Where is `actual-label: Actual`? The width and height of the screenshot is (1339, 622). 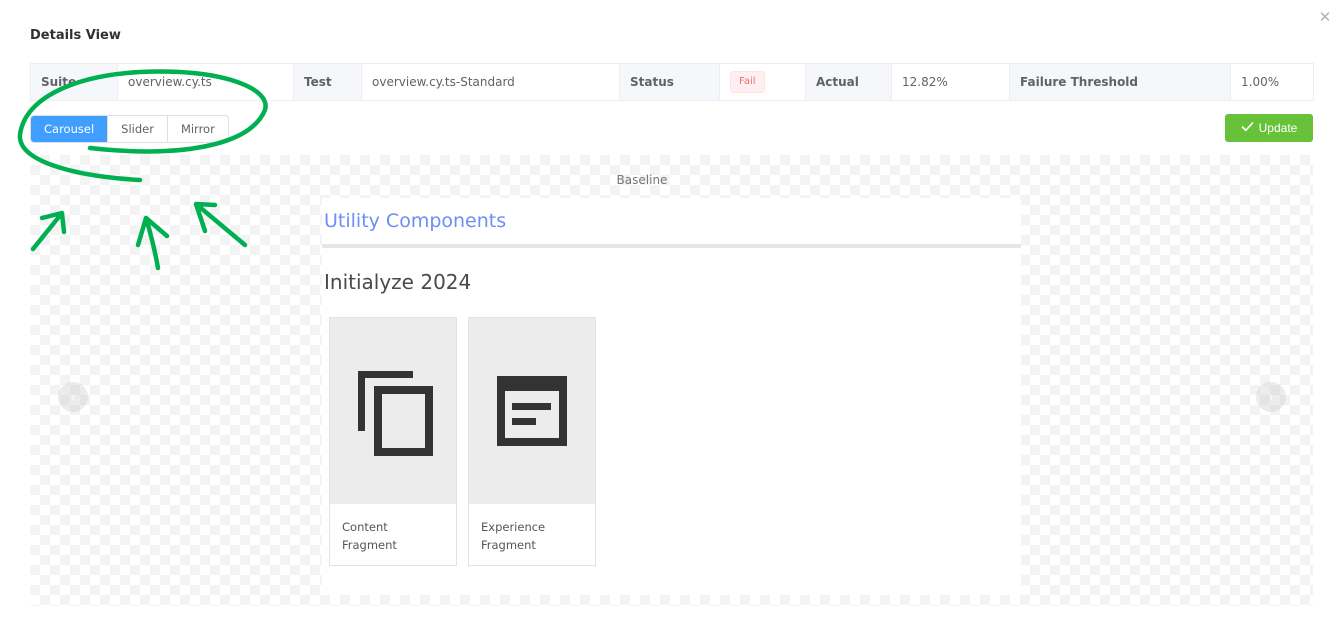
actual-label: Actual is located at coordinates (848, 82).